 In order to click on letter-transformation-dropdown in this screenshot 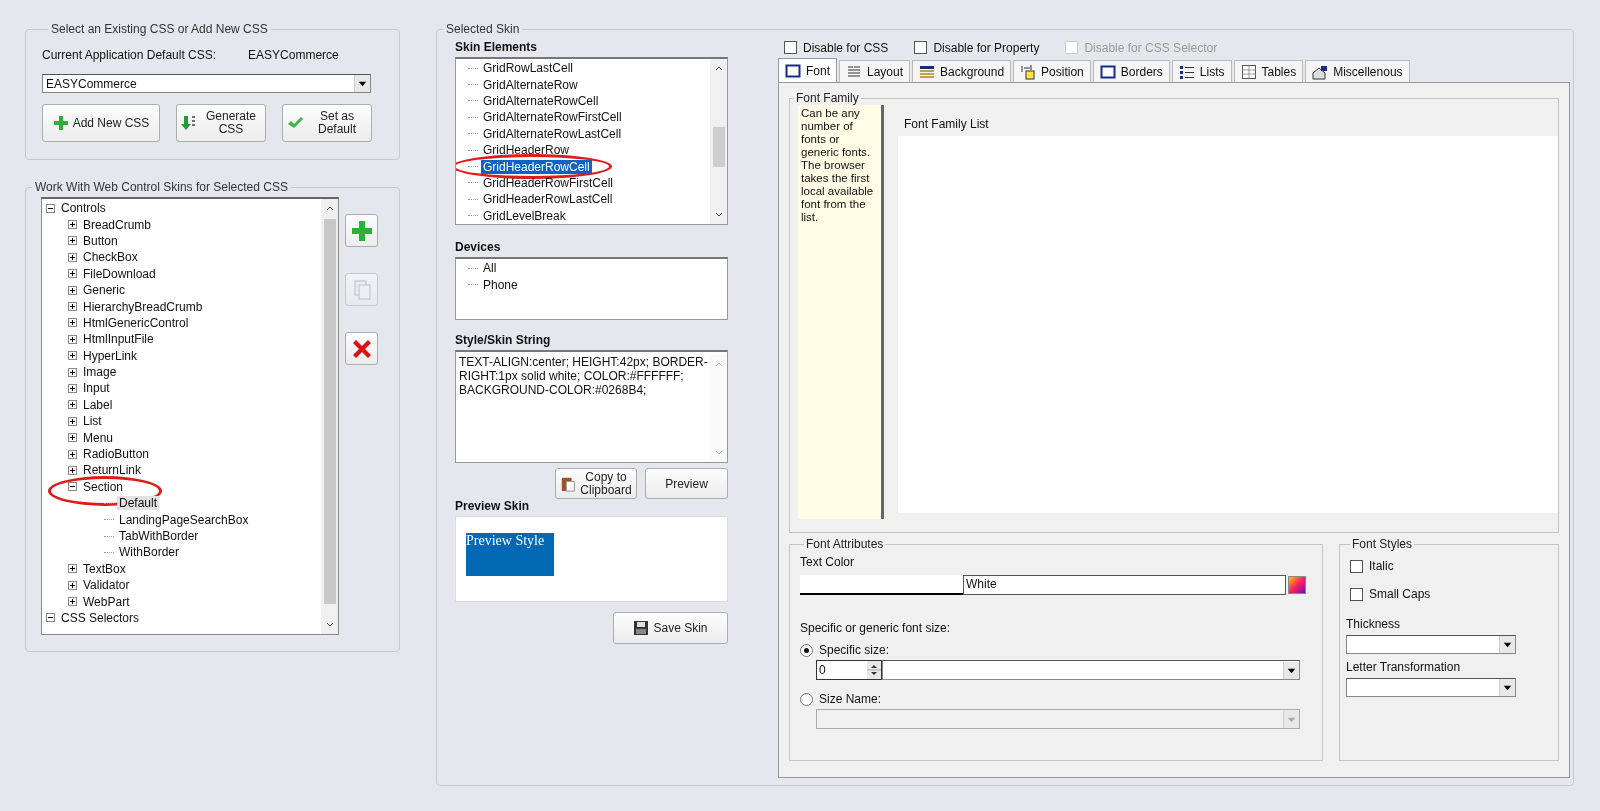, I will do `click(1431, 687)`.